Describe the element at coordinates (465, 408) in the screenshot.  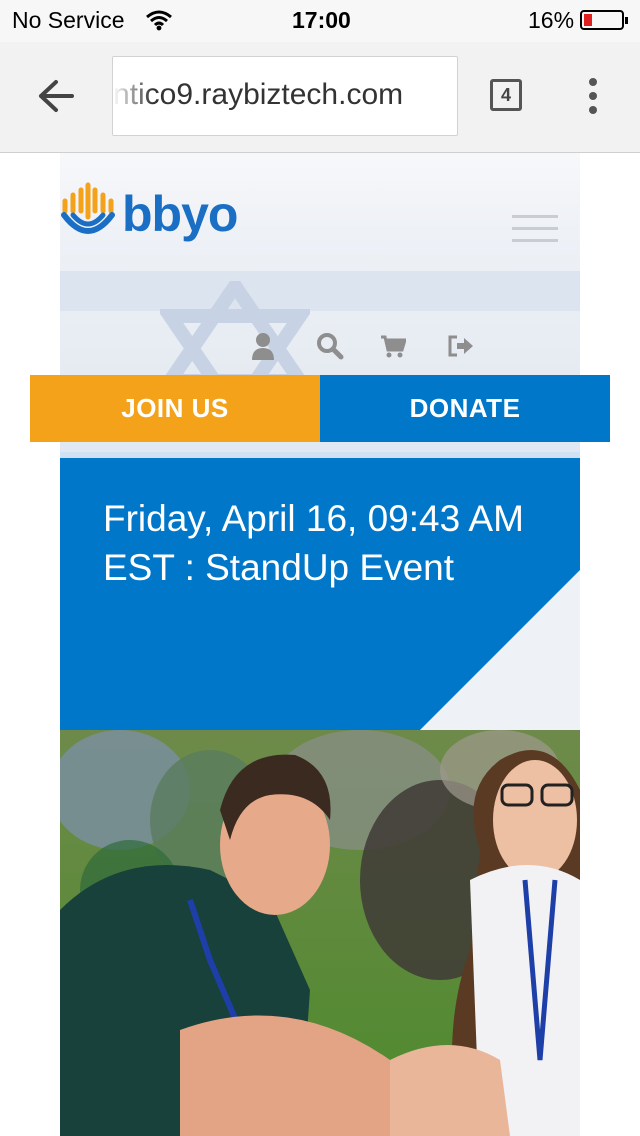
I see `donate-button: DONATE` at that location.